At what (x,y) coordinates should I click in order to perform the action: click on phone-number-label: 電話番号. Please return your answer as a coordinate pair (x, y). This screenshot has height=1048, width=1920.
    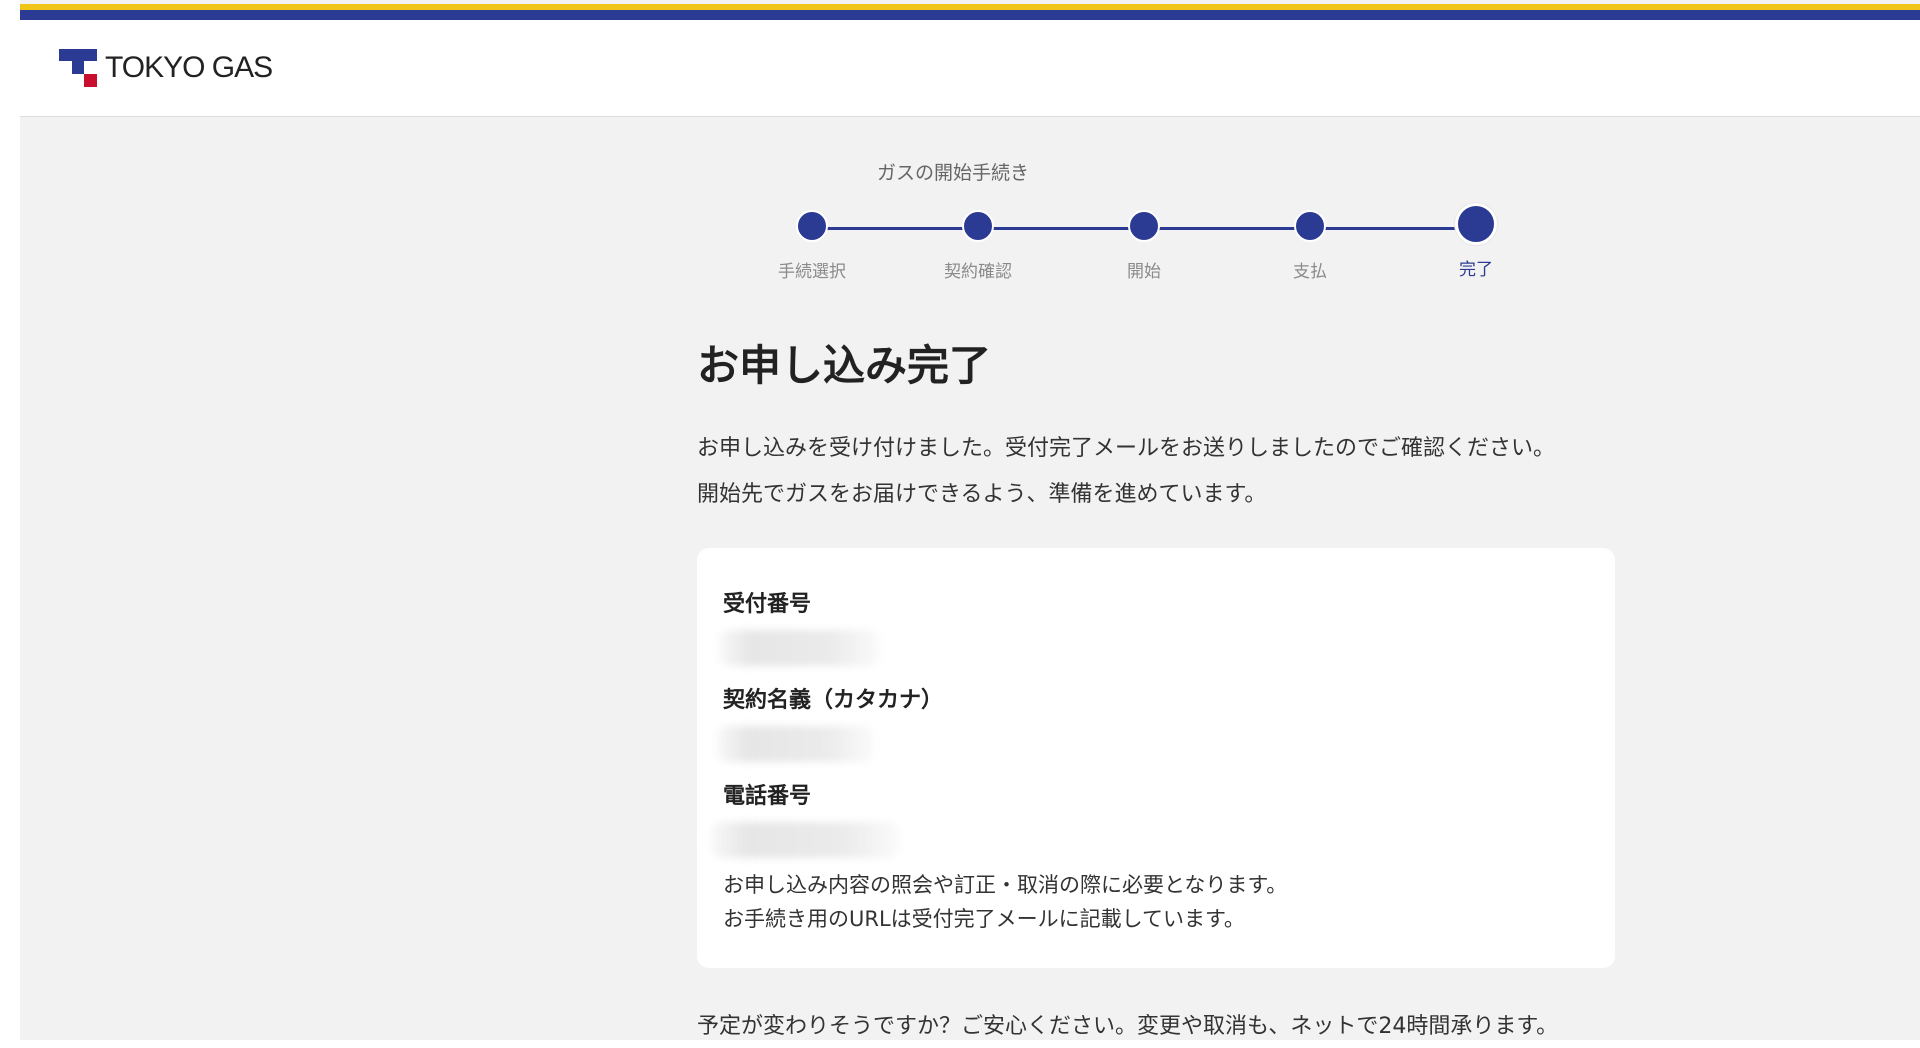
    Looking at the image, I should click on (767, 796).